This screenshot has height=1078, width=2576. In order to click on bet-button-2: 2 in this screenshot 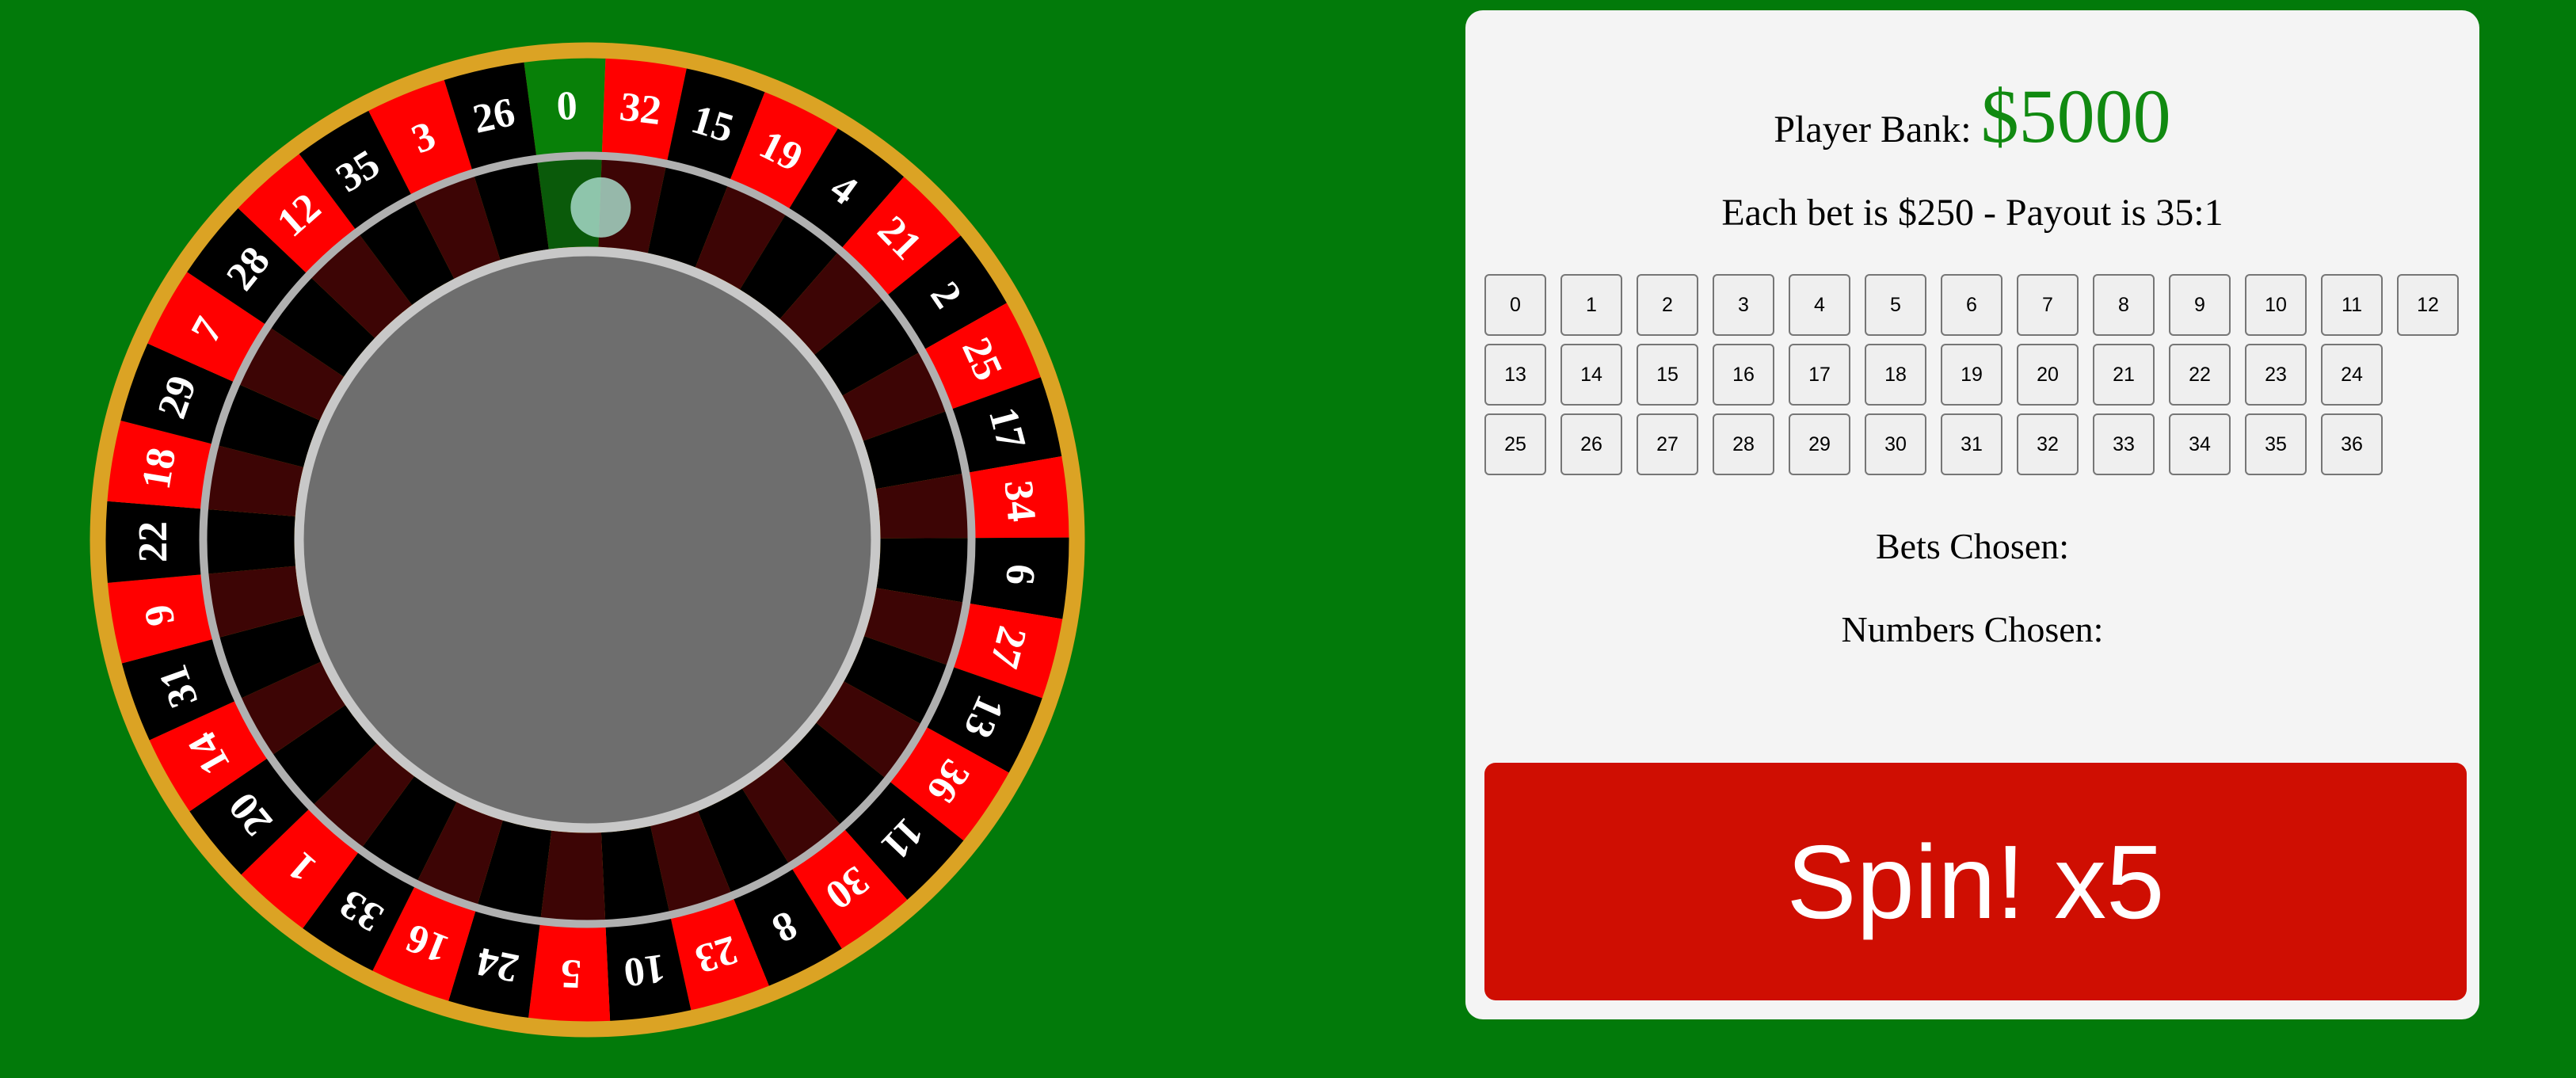, I will do `click(1668, 305)`.